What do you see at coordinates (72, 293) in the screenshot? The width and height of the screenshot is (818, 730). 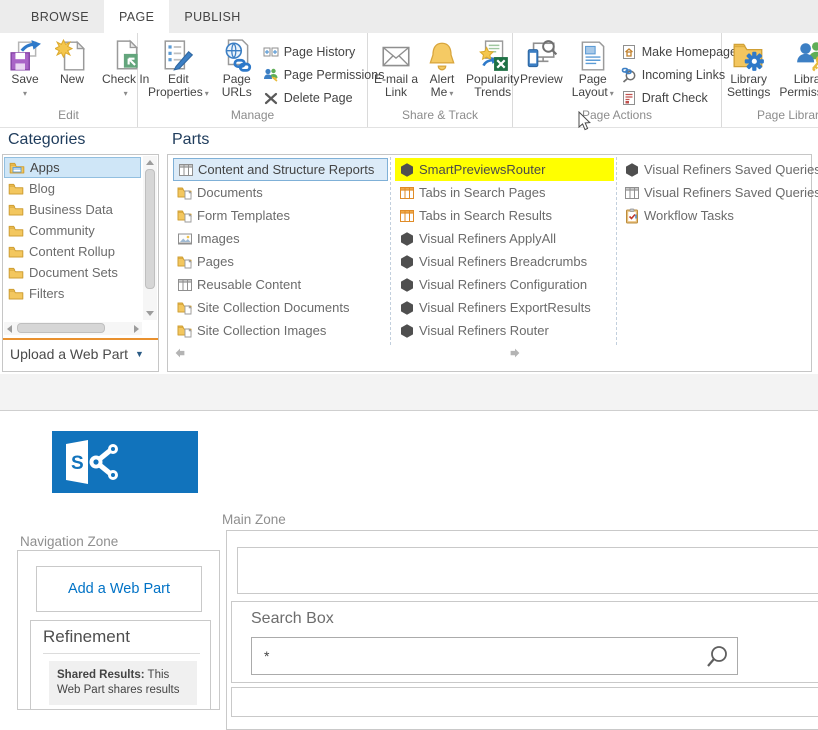 I see `category-item-filters: Filters` at bounding box center [72, 293].